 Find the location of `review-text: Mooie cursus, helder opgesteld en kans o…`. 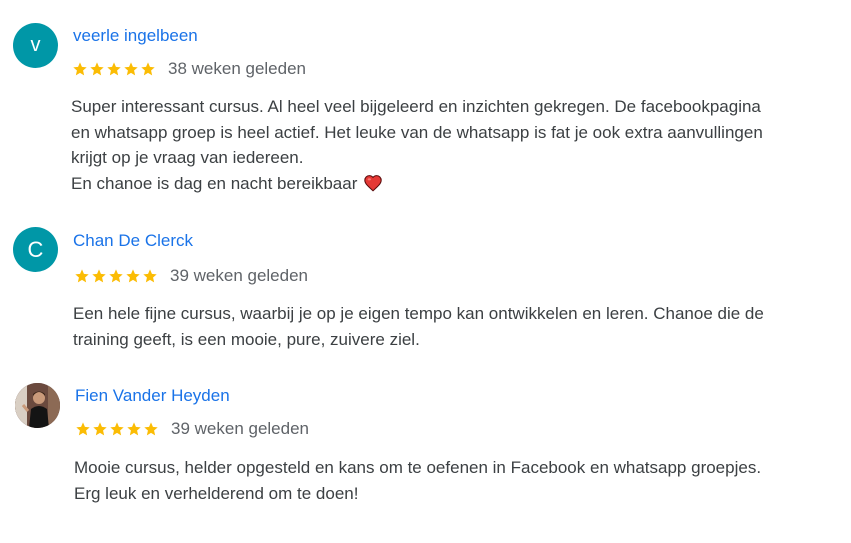

review-text: Mooie cursus, helder opgesteld en kans o… is located at coordinates (444, 480).